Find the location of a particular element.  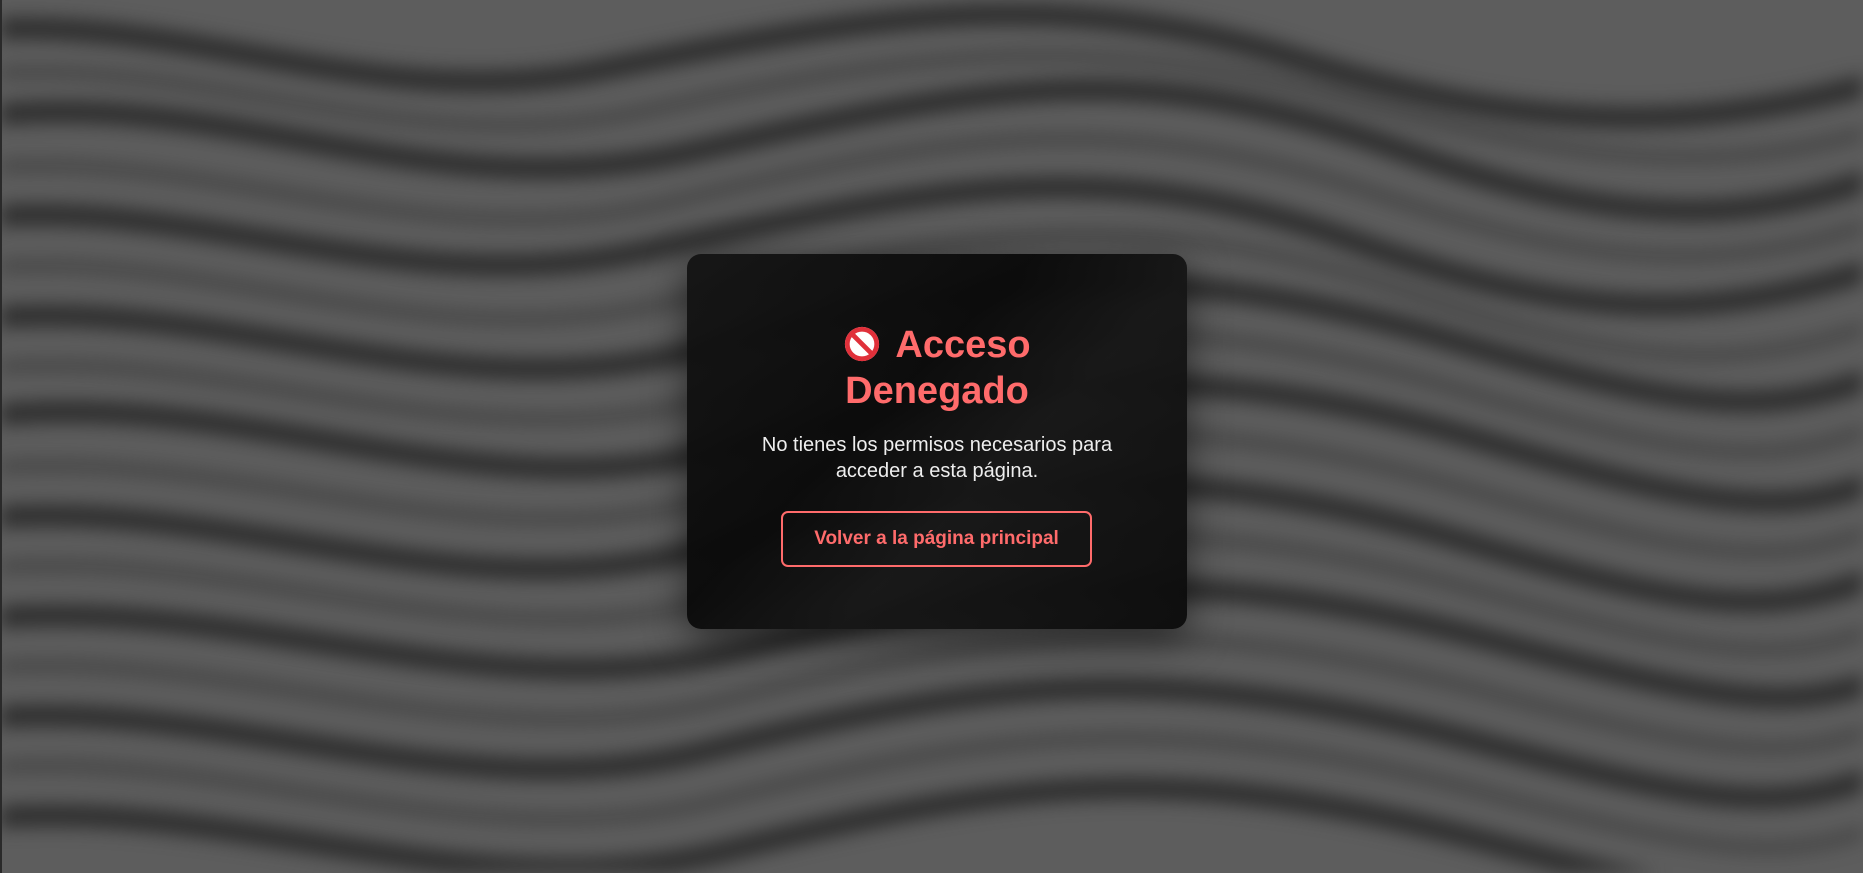

dialog-title-text-1: Acceso is located at coordinates (963, 345).